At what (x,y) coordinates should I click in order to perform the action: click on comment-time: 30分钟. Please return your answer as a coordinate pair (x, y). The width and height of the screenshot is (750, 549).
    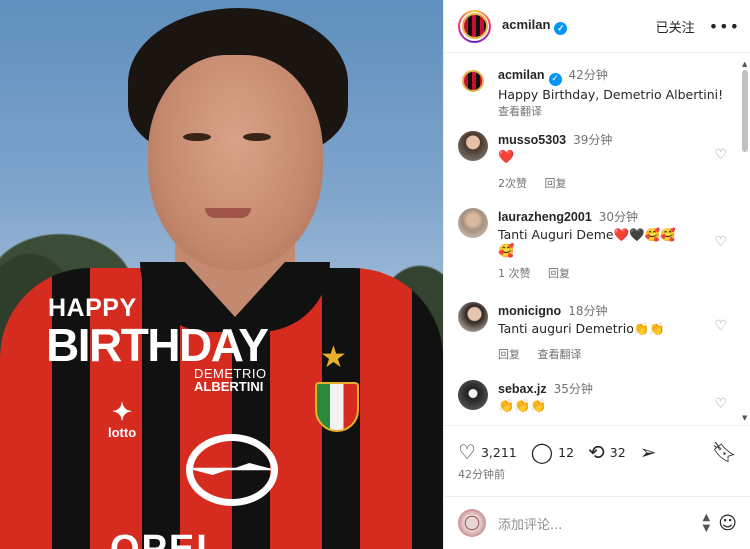
    Looking at the image, I should click on (618, 217).